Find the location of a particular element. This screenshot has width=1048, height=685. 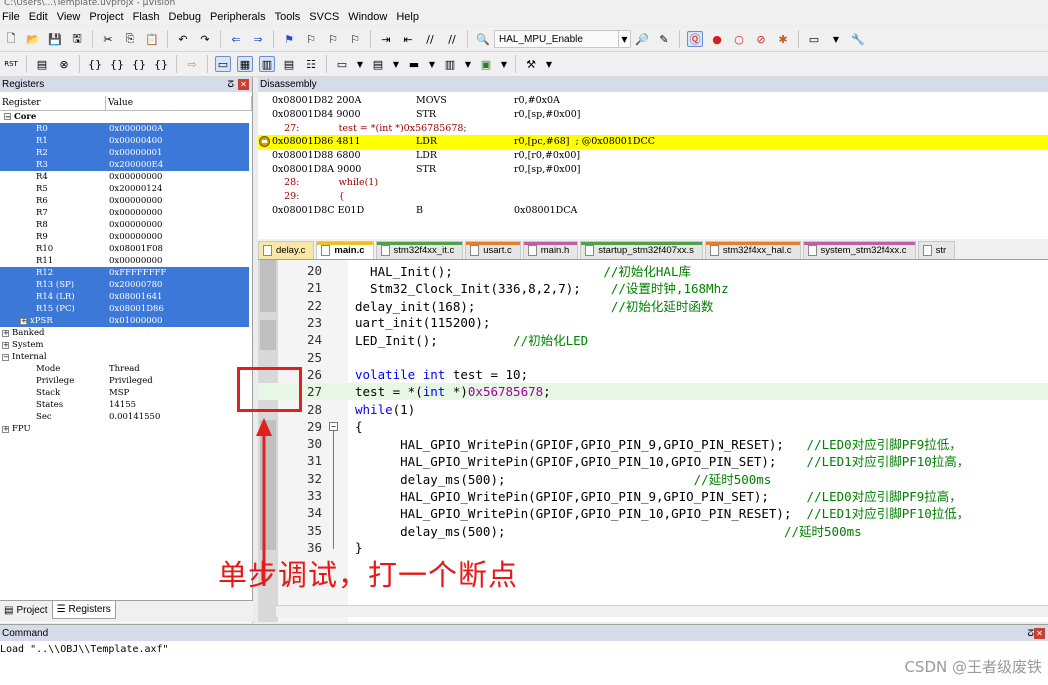

incremental-find-icon: ✎ is located at coordinates (664, 39).